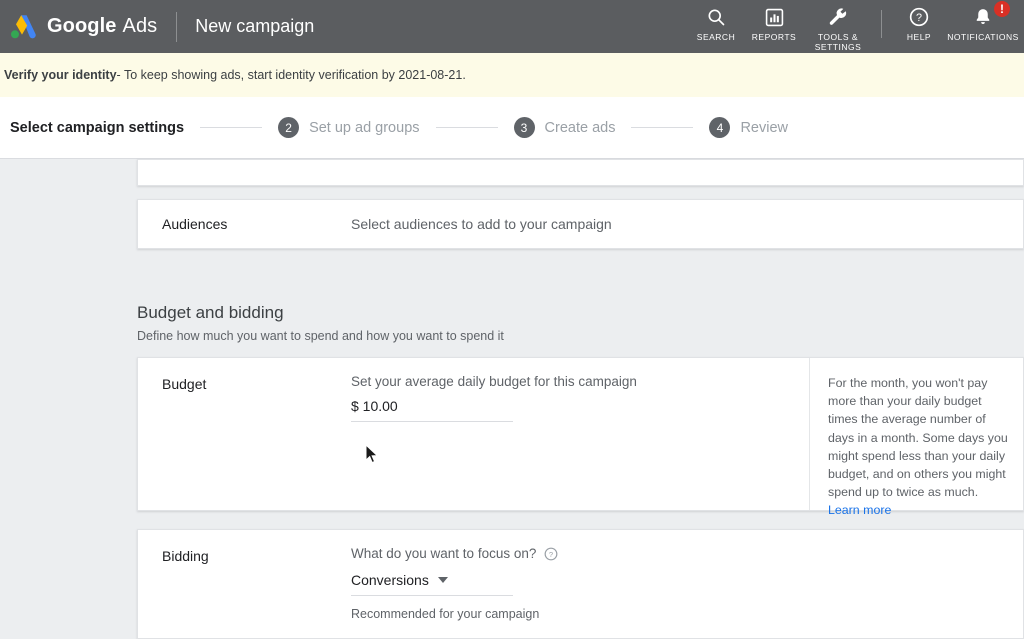  Describe the element at coordinates (580, 127) in the screenshot. I see `step-3-label: Create ads` at that location.